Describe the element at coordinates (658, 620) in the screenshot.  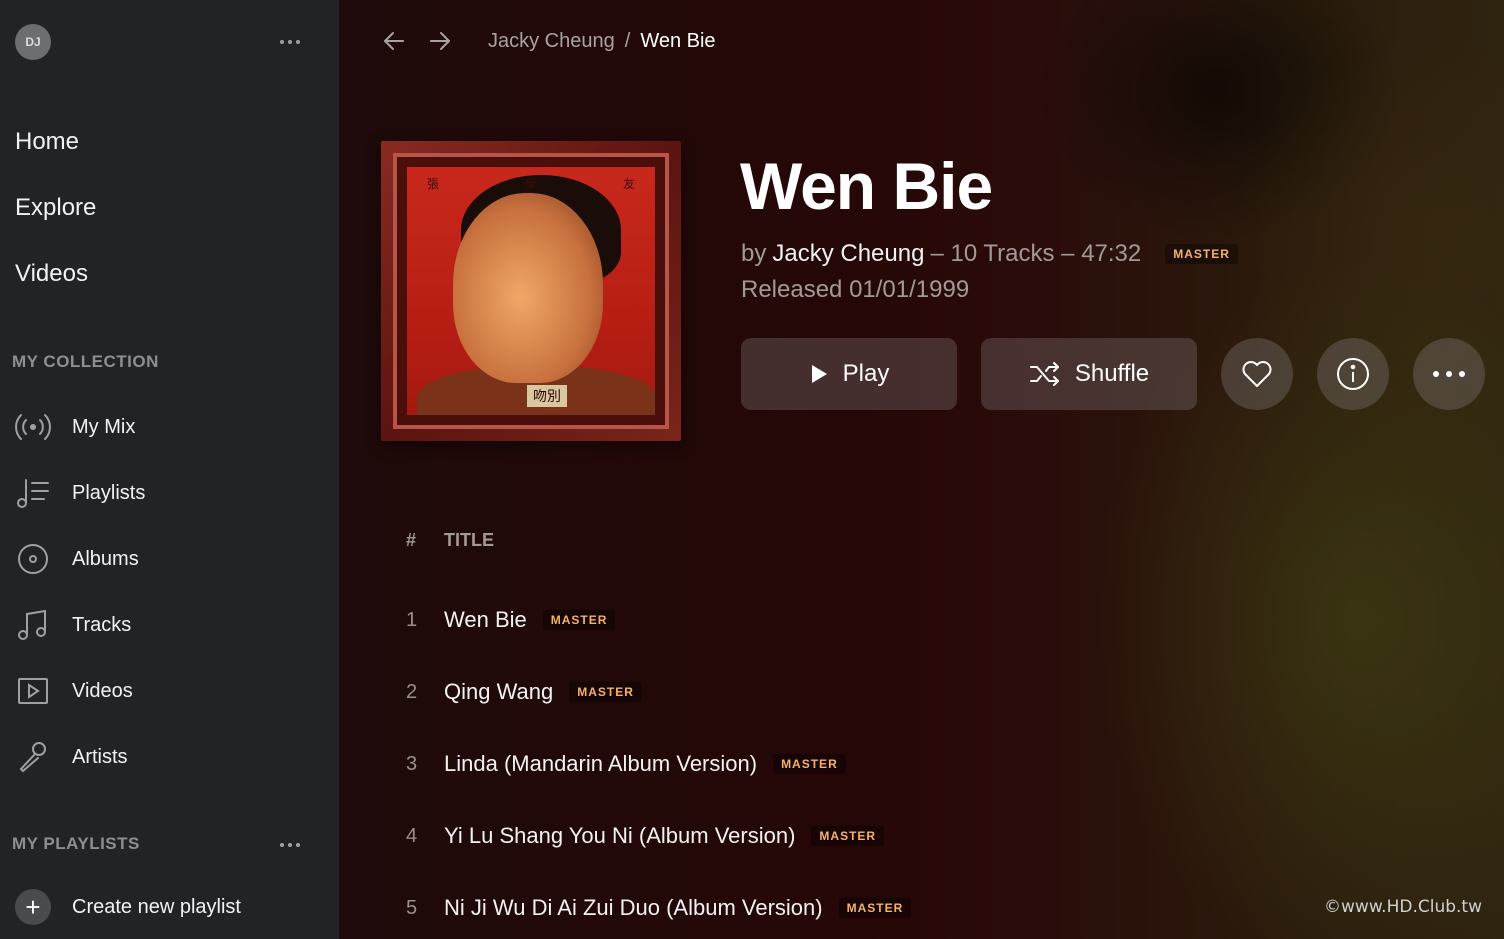
I see `track-row: 1 Wen Bie MASTER` at that location.